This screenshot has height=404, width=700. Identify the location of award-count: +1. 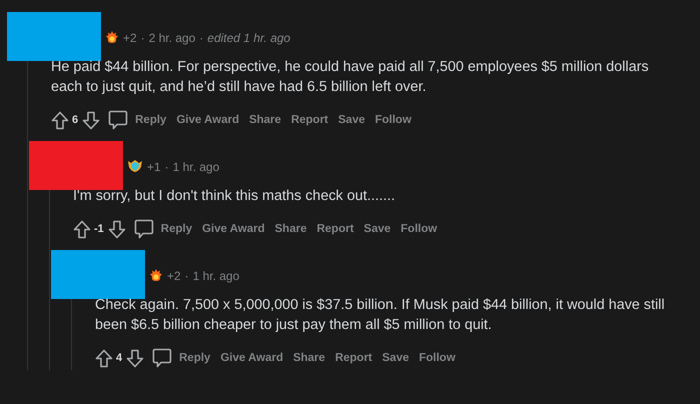
(154, 167).